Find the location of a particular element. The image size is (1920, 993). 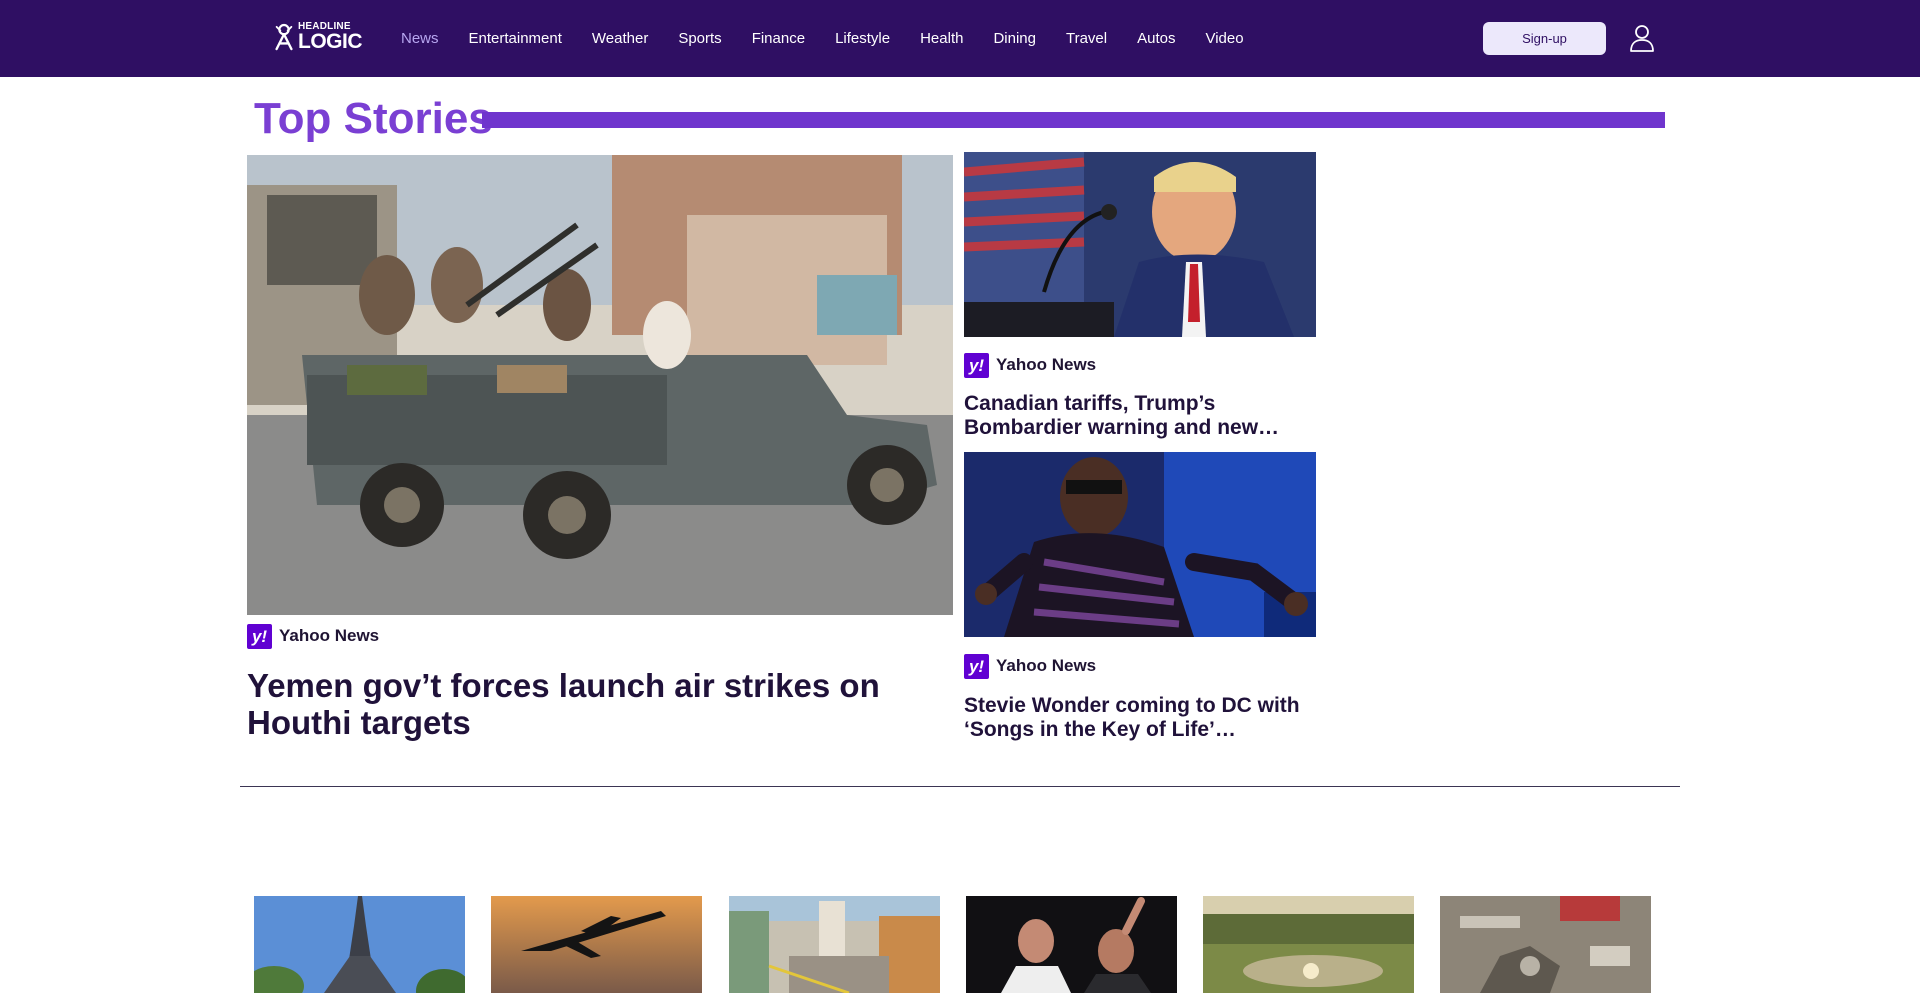

nav-item-news: News is located at coordinates (420, 38).